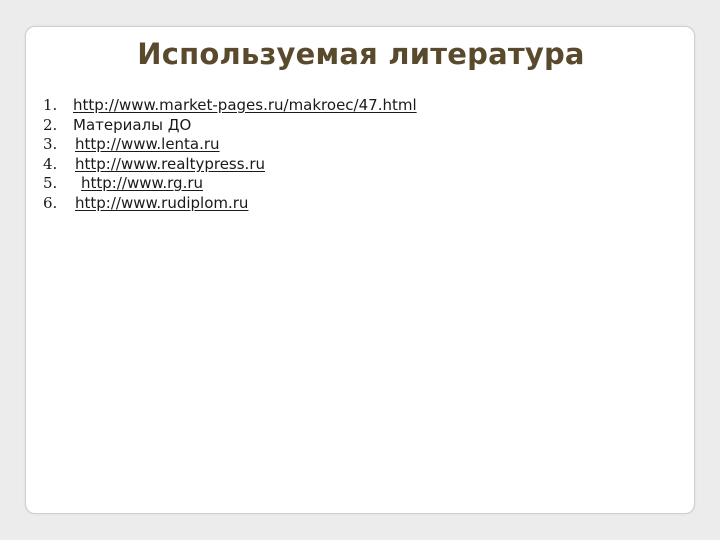 The height and width of the screenshot is (540, 720). I want to click on reference-text: Материалы ДО, so click(132, 124).